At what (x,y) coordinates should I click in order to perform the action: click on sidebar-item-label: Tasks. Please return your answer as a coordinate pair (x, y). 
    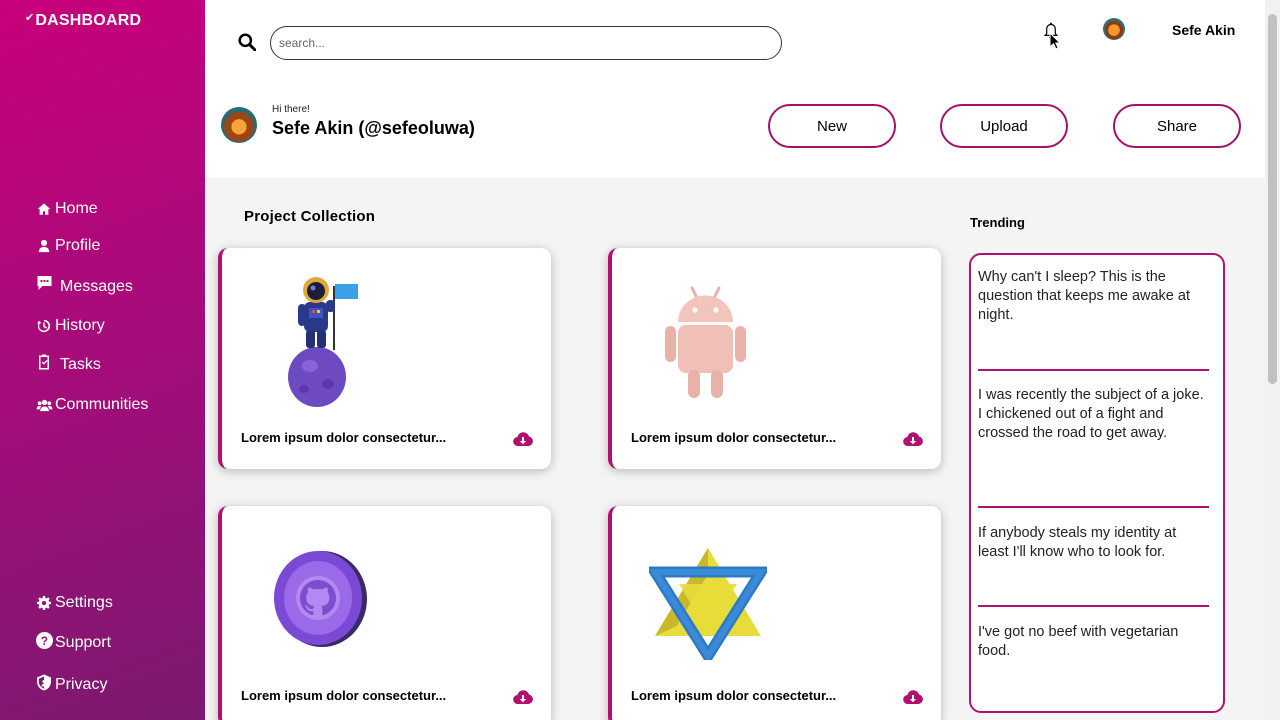
    Looking at the image, I should click on (80, 364).